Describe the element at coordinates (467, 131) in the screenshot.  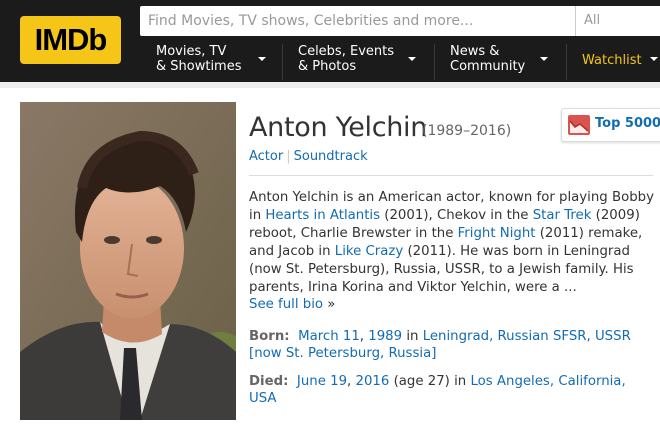
I see `person-years: (1989–2016)` at that location.